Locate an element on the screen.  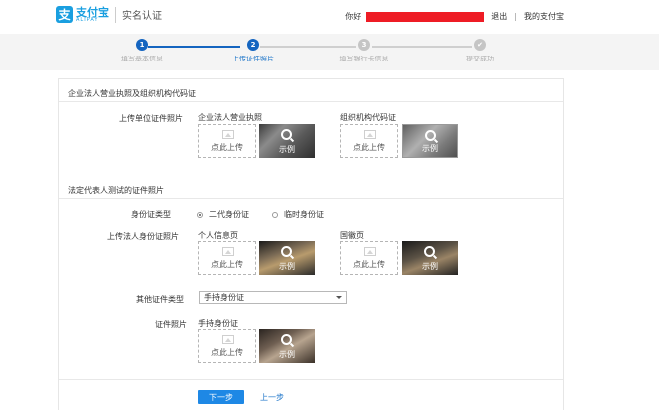
logo-name-cn: 支付宝 is located at coordinates (92, 12).